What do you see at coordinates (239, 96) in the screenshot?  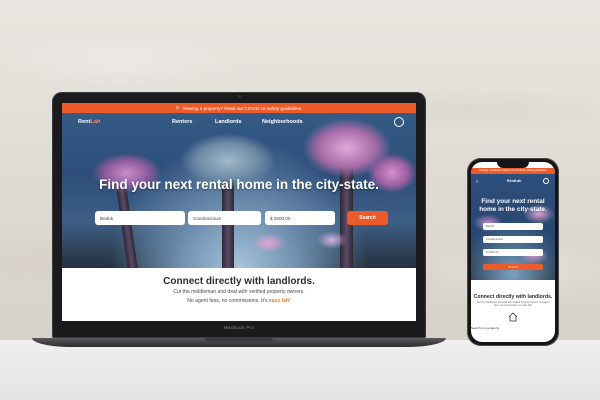 I see `camera` at bounding box center [239, 96].